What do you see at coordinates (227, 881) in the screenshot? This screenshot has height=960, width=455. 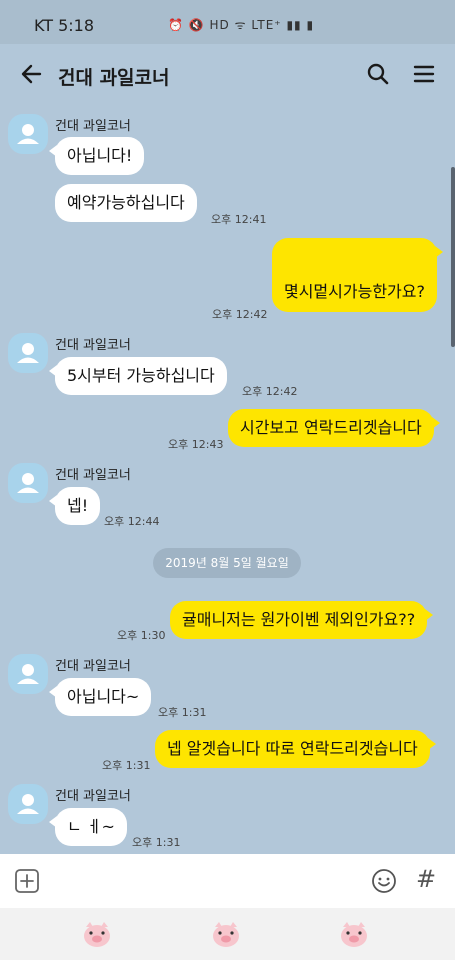 I see `message-input-bar: #` at bounding box center [227, 881].